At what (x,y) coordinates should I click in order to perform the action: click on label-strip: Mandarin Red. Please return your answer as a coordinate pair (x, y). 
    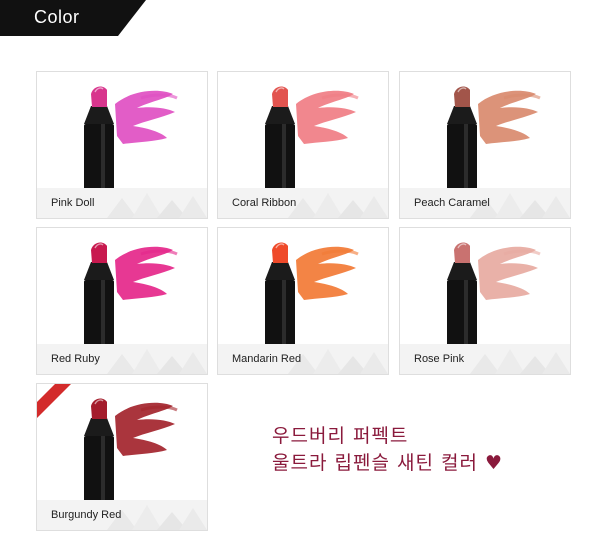
    Looking at the image, I should click on (303, 359).